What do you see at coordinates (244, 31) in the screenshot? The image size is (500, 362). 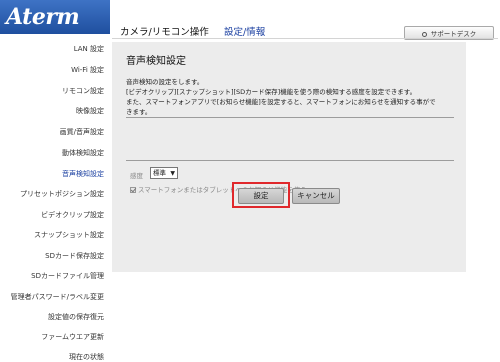 I see `settings-info-link: 設定/情報` at bounding box center [244, 31].